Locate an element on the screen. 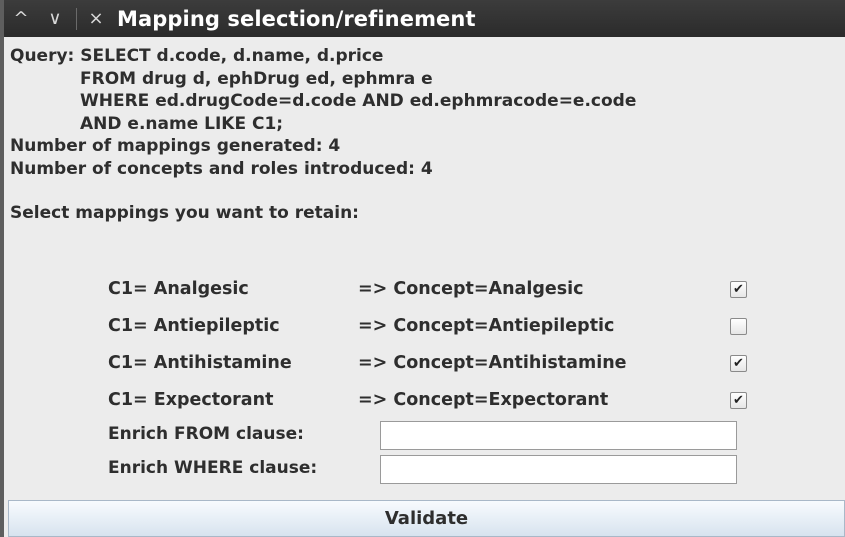 The height and width of the screenshot is (537, 845). enrich-from-input is located at coordinates (558, 435).